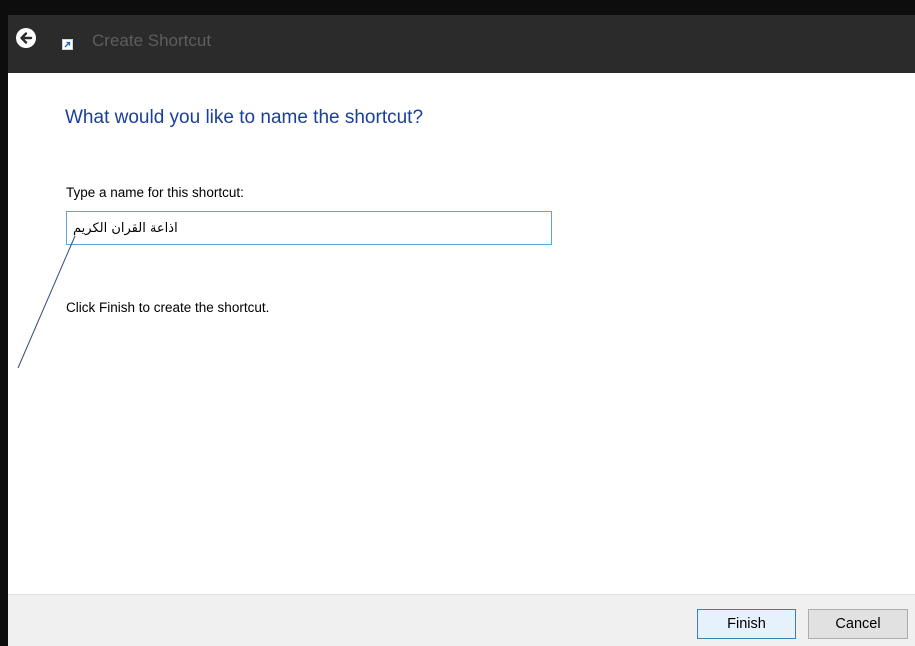 Image resolution: width=915 pixels, height=646 pixels. Describe the element at coordinates (155, 192) in the screenshot. I see `shortcut-name-label: Type a name for this shortcut:` at that location.